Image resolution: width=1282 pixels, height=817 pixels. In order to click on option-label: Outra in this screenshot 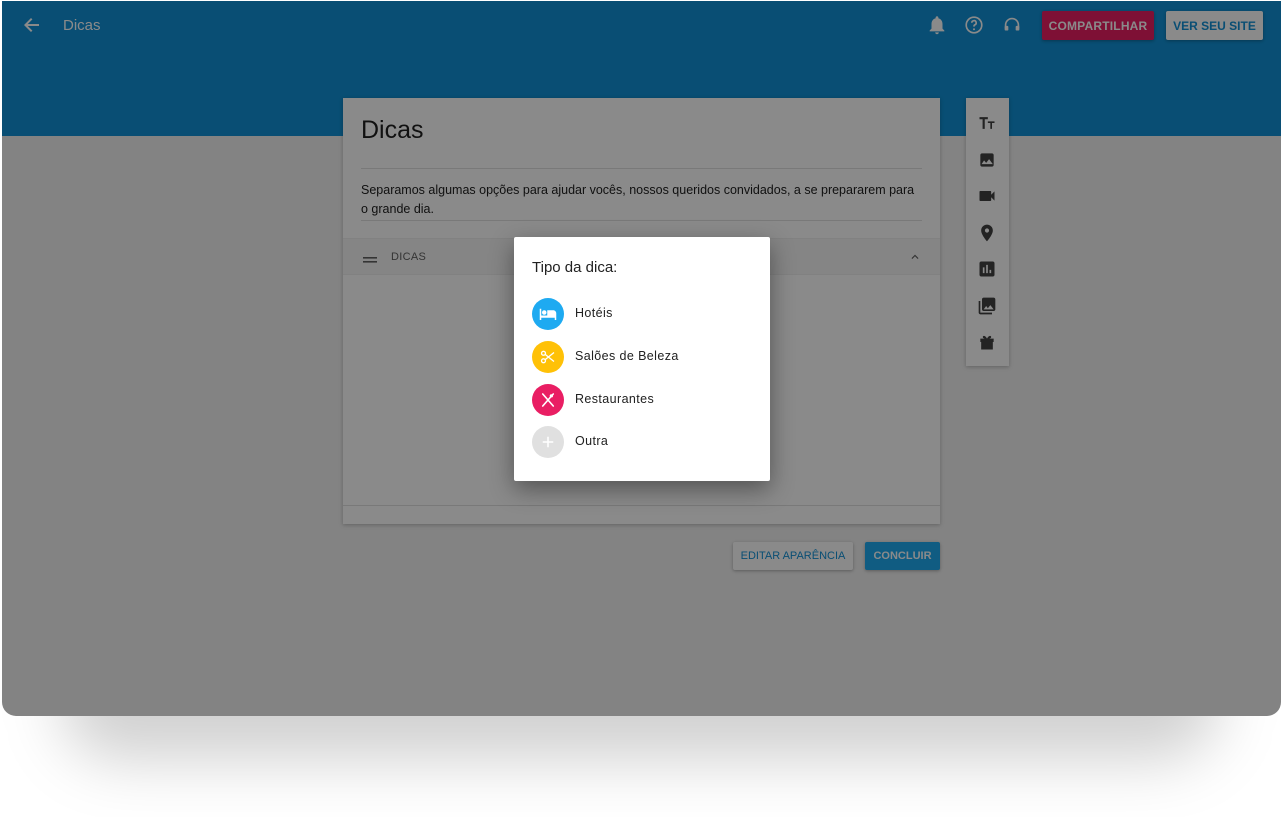, I will do `click(592, 441)`.